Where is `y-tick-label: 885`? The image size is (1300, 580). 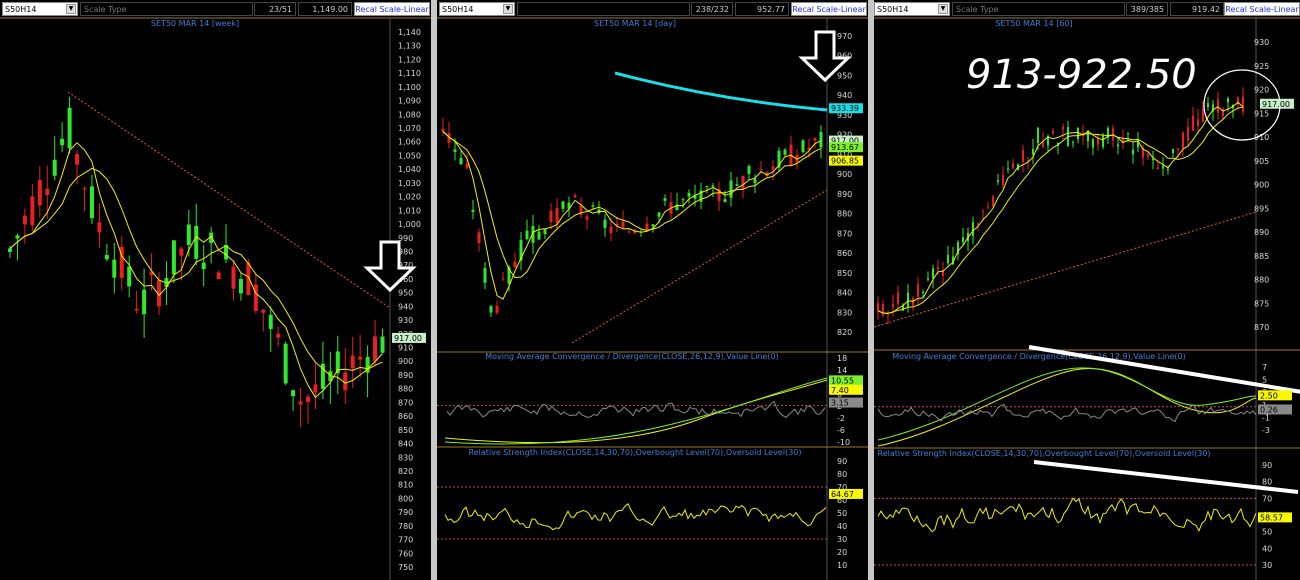
y-tick-label: 885 is located at coordinates (1261, 256).